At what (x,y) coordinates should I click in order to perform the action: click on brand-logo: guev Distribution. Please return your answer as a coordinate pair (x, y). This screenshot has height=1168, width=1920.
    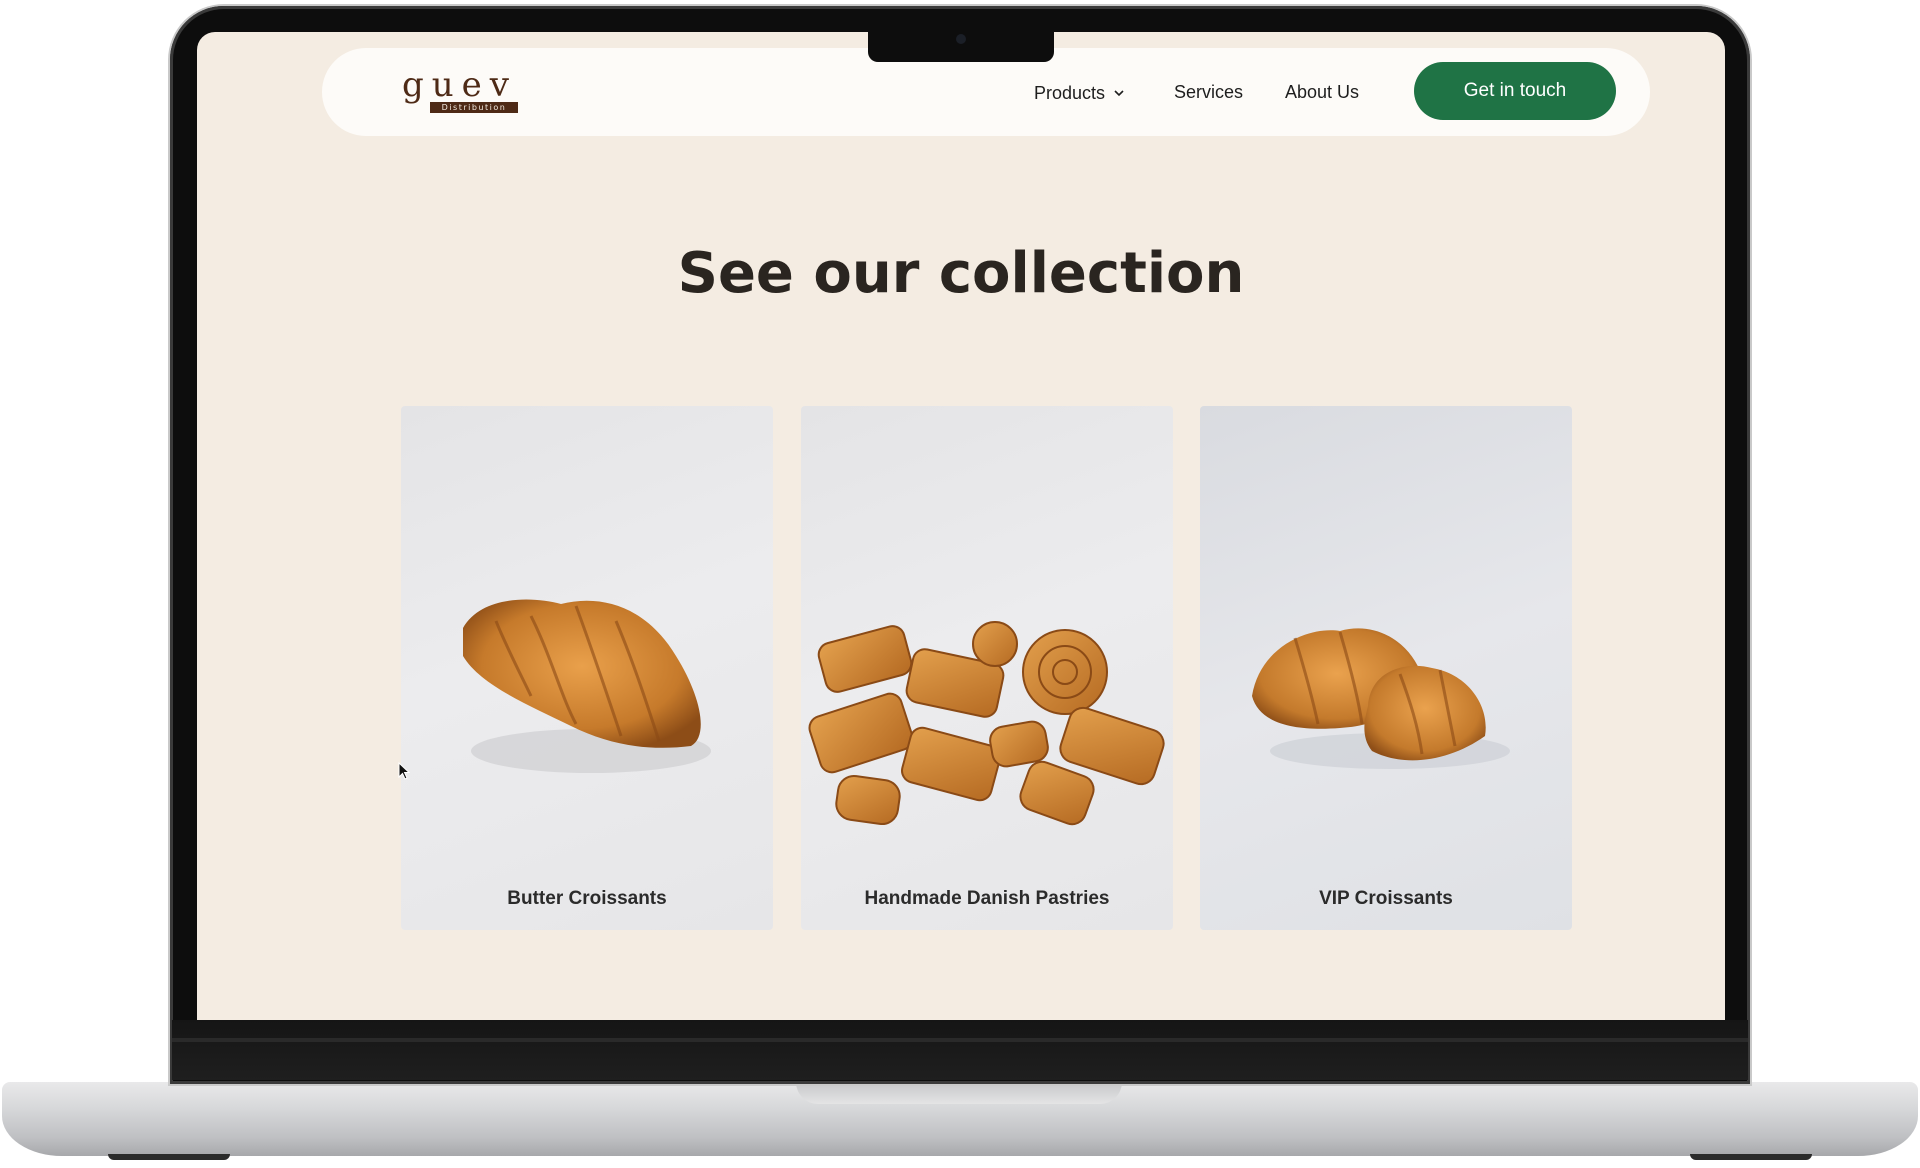
    Looking at the image, I should click on (461, 91).